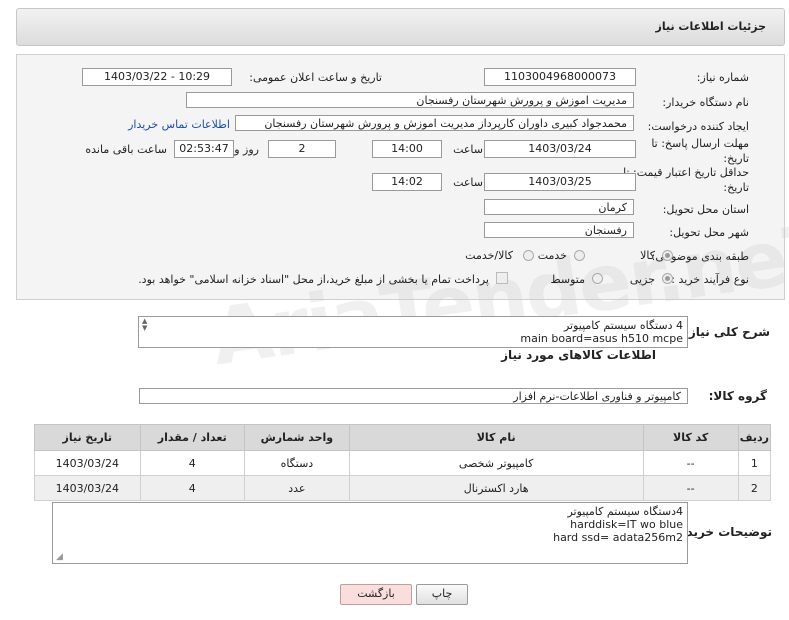 The image size is (789, 620). What do you see at coordinates (560, 182) in the screenshot?
I see `validity-date-field: 1403/03/25` at bounding box center [560, 182].